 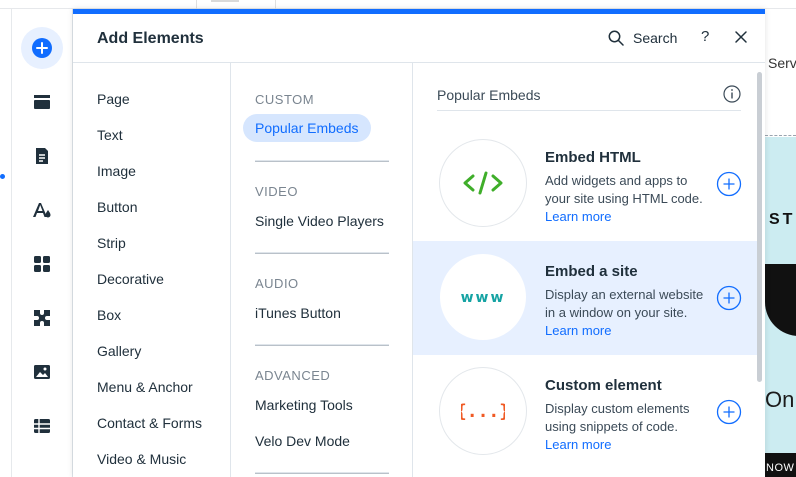 I want to click on embed-site-thumbnail: www, so click(x=483, y=297).